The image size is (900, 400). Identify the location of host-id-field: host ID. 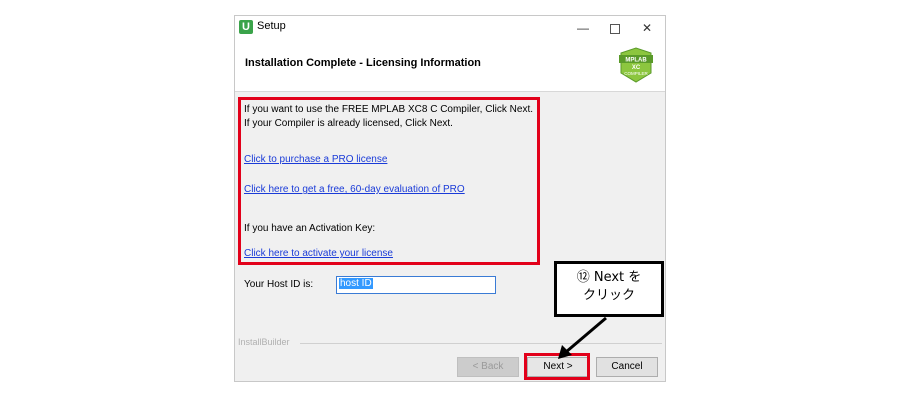
(416, 285).